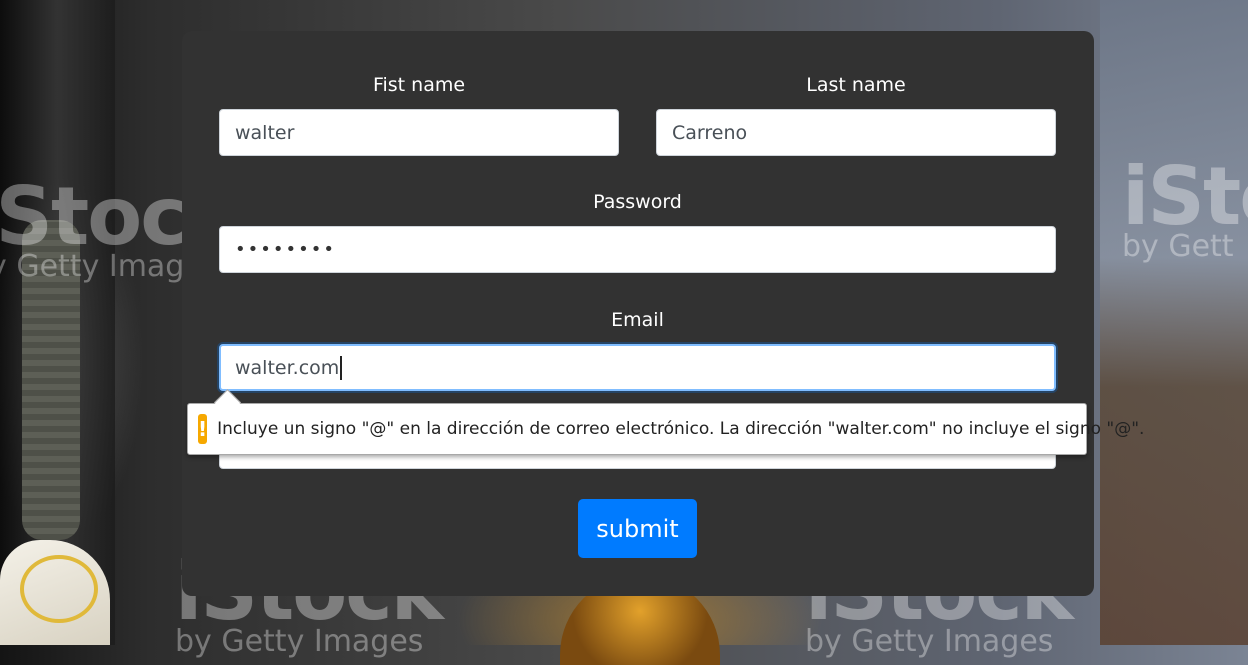 This screenshot has height=665, width=1248. Describe the element at coordinates (419, 132) in the screenshot. I see `first-name-input: walter` at that location.